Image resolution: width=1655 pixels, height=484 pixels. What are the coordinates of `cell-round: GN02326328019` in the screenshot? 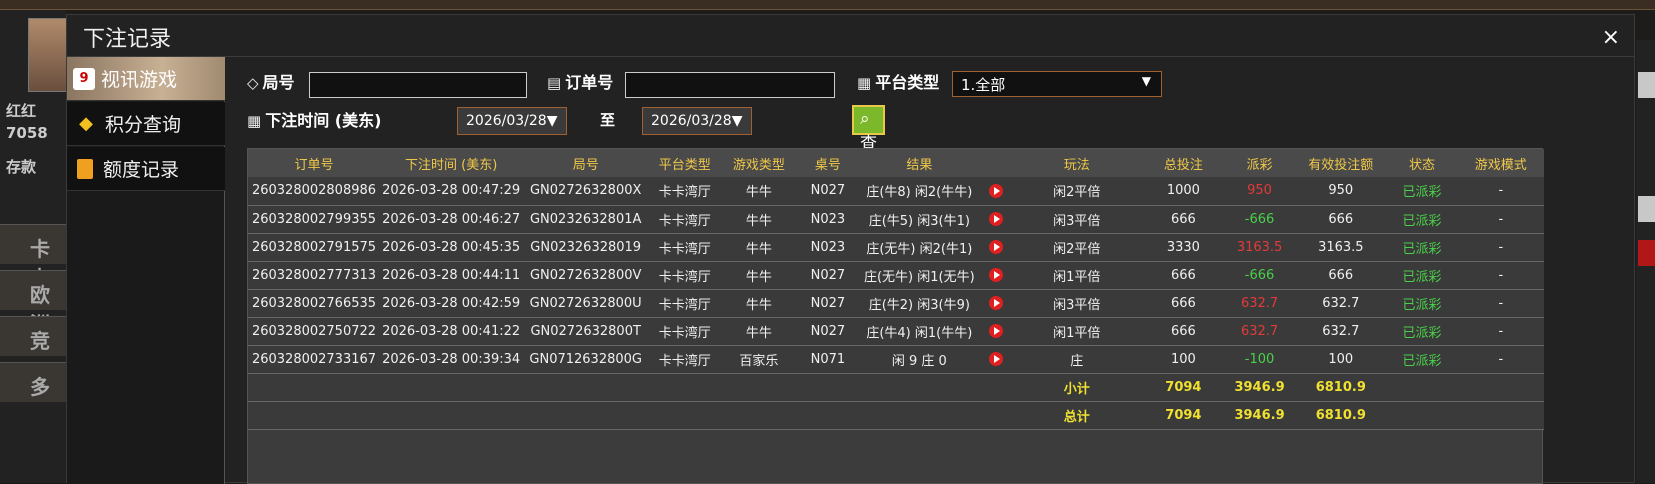 It's located at (586, 247).